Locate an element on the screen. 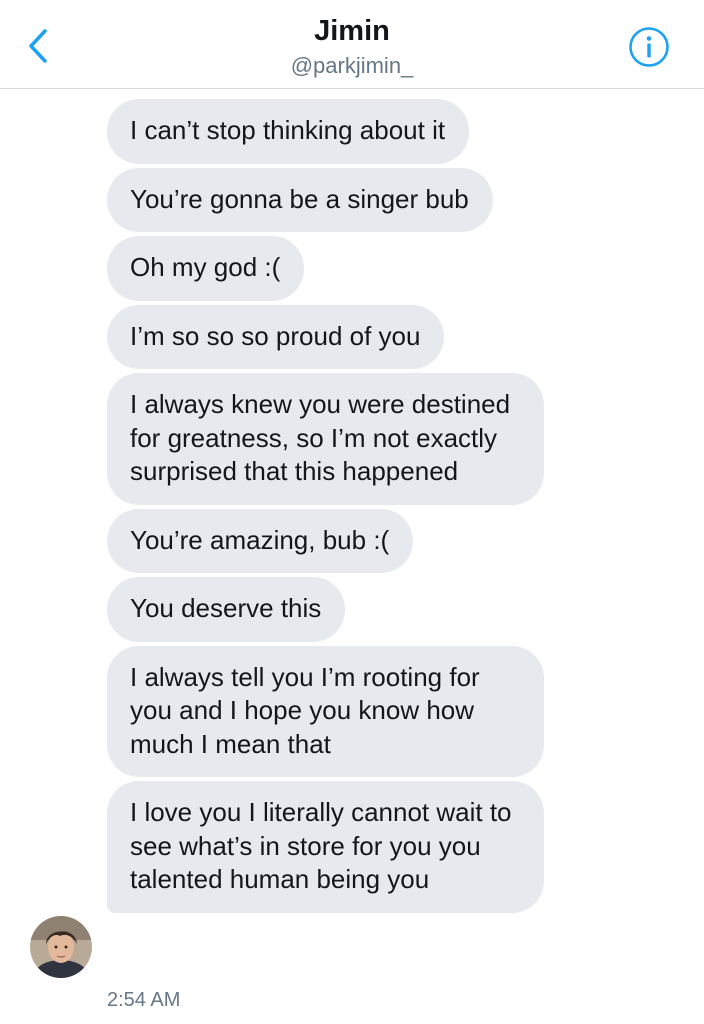  conversation-title-block: Jimin @parkjimin_ is located at coordinates (352, 46).